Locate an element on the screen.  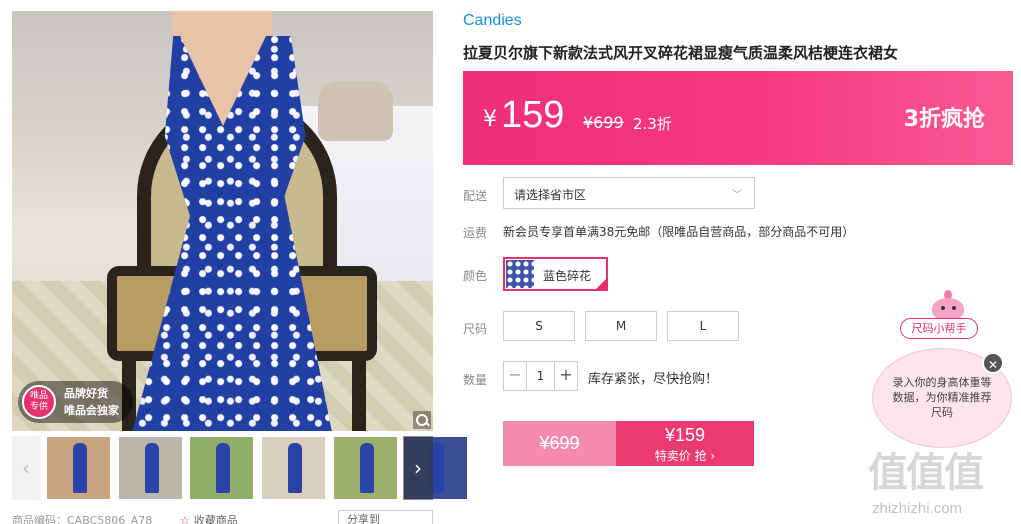
thumbnail-strip: ‹ › is located at coordinates (239, 468).